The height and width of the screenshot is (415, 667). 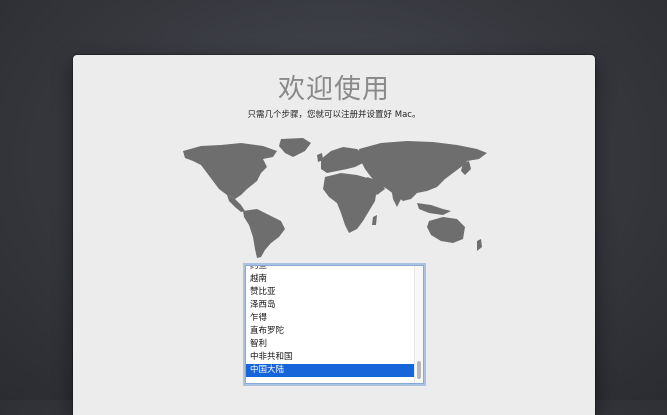 What do you see at coordinates (334, 115) in the screenshot?
I see `welcome-subtitle: 只需几个步骤，您就可以注册并设置好 Mac。` at bounding box center [334, 115].